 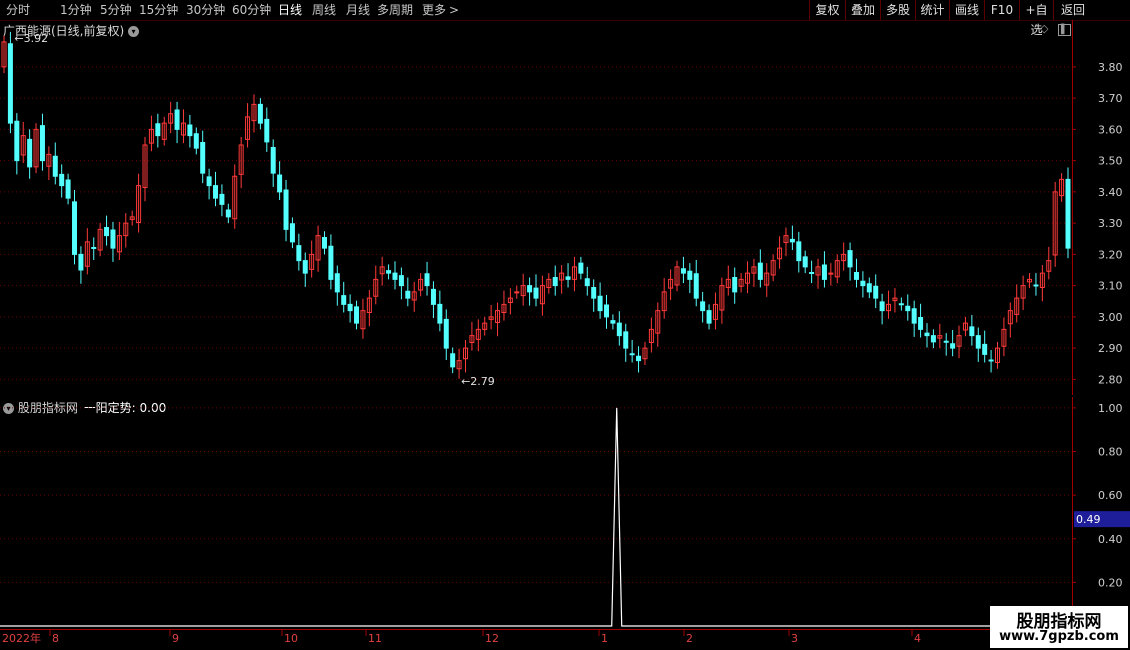 What do you see at coordinates (1072, 10) in the screenshot?
I see `toolbar-button: 返回` at bounding box center [1072, 10].